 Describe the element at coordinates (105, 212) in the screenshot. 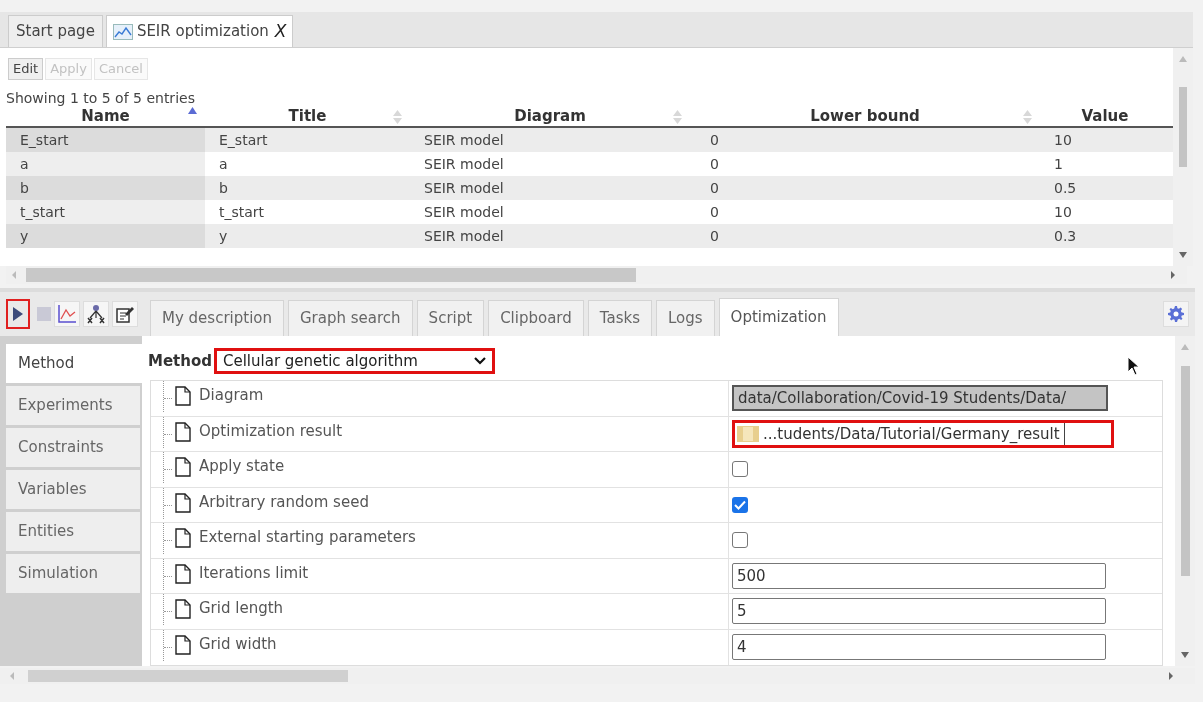

I see `table-cell: t_start` at that location.